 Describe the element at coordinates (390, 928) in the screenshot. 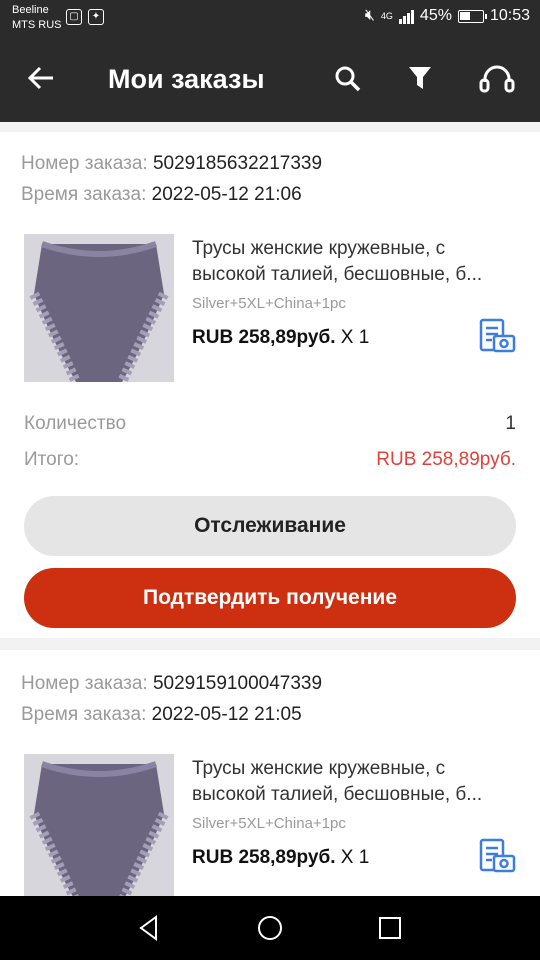

I see `recents-square-icon` at that location.